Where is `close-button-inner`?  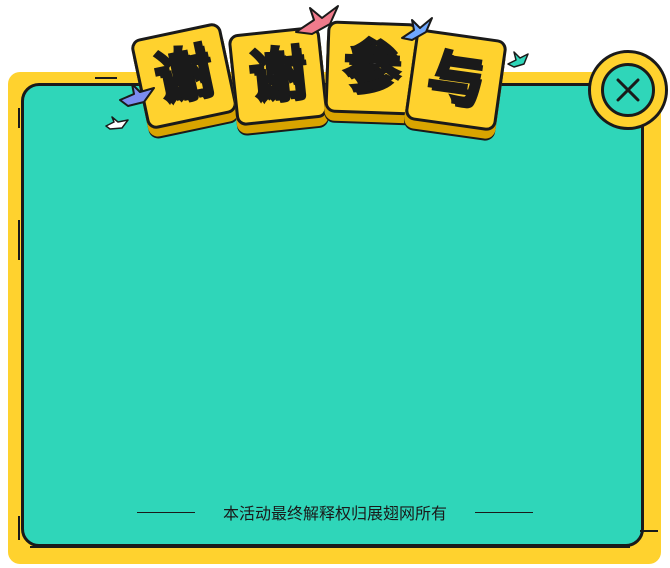
close-button-inner is located at coordinates (628, 90).